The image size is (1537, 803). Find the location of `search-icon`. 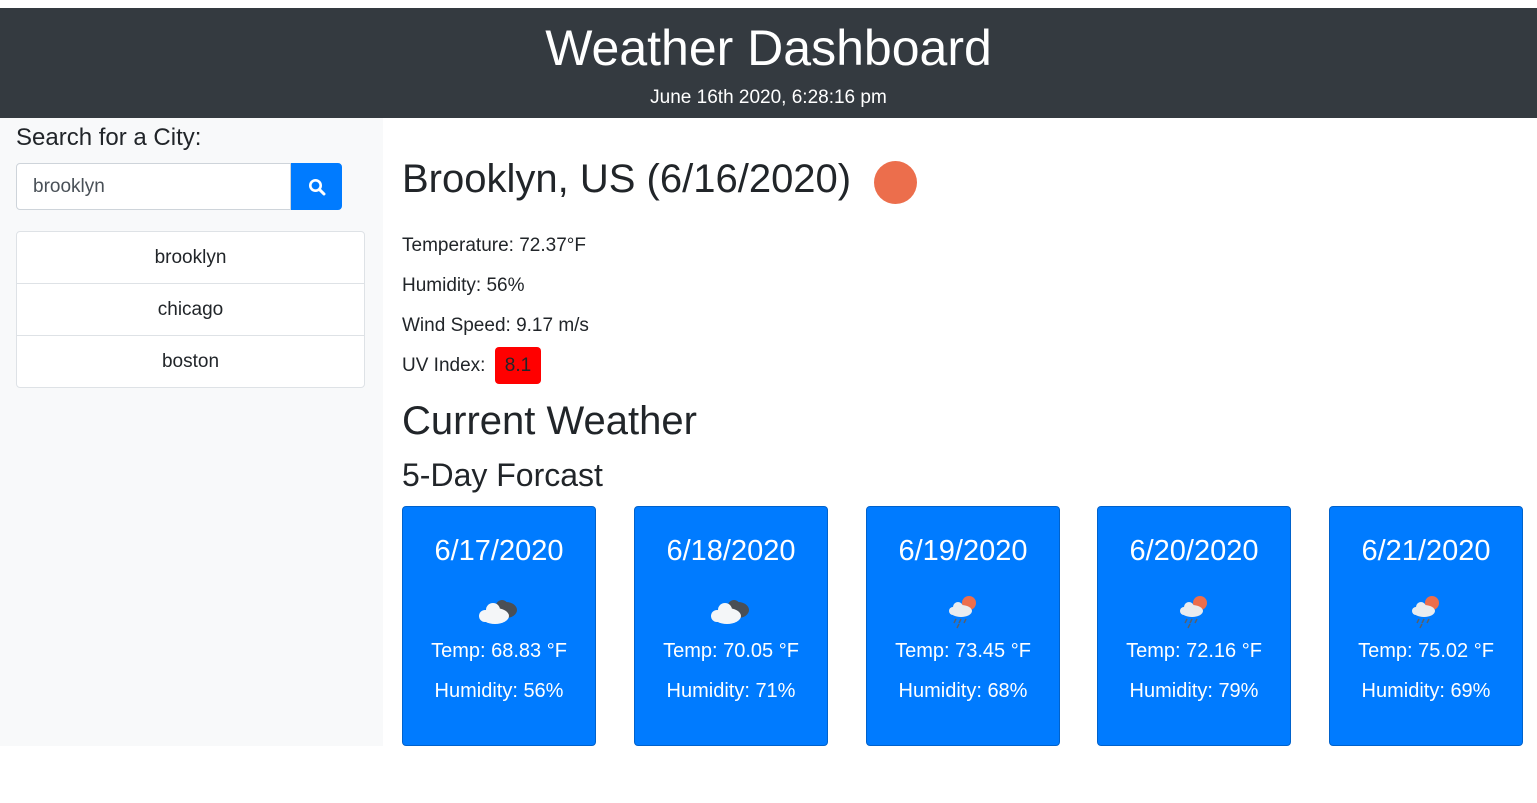

search-icon is located at coordinates (316, 186).